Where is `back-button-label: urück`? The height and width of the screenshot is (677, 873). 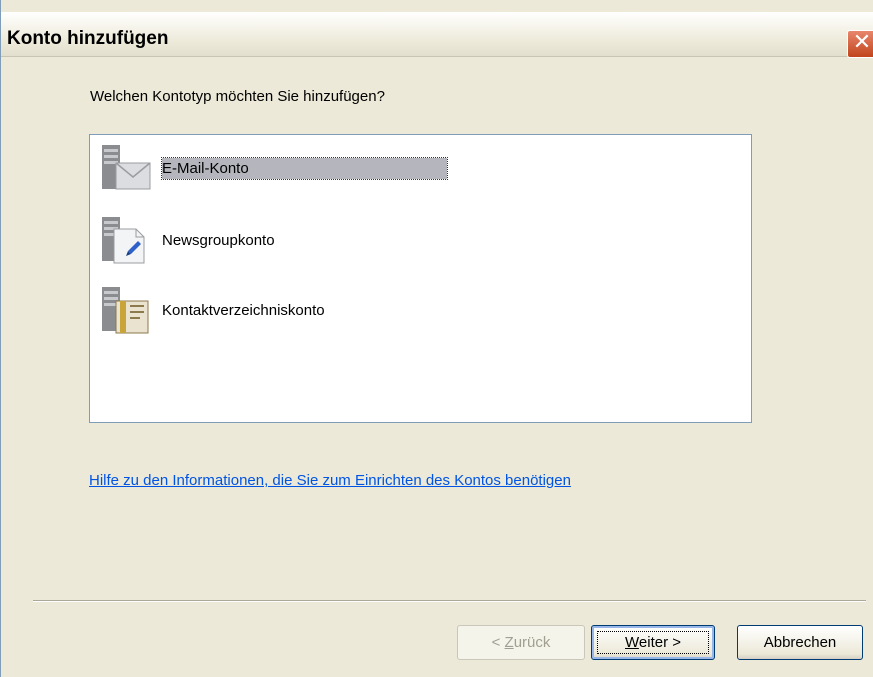
back-button-label: urück is located at coordinates (532, 642).